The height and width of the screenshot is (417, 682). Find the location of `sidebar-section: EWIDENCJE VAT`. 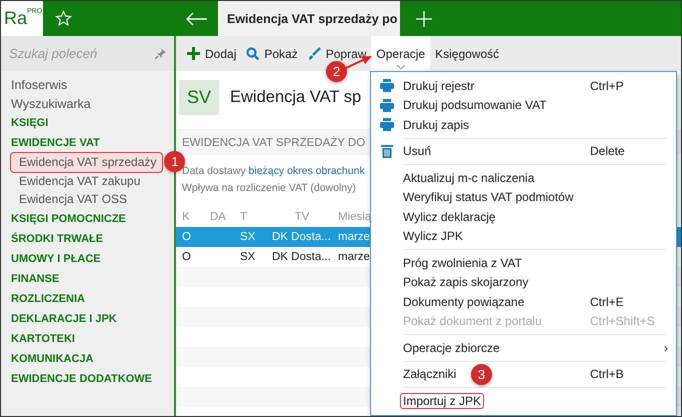

sidebar-section: EWIDENCJE VAT is located at coordinates (55, 143).